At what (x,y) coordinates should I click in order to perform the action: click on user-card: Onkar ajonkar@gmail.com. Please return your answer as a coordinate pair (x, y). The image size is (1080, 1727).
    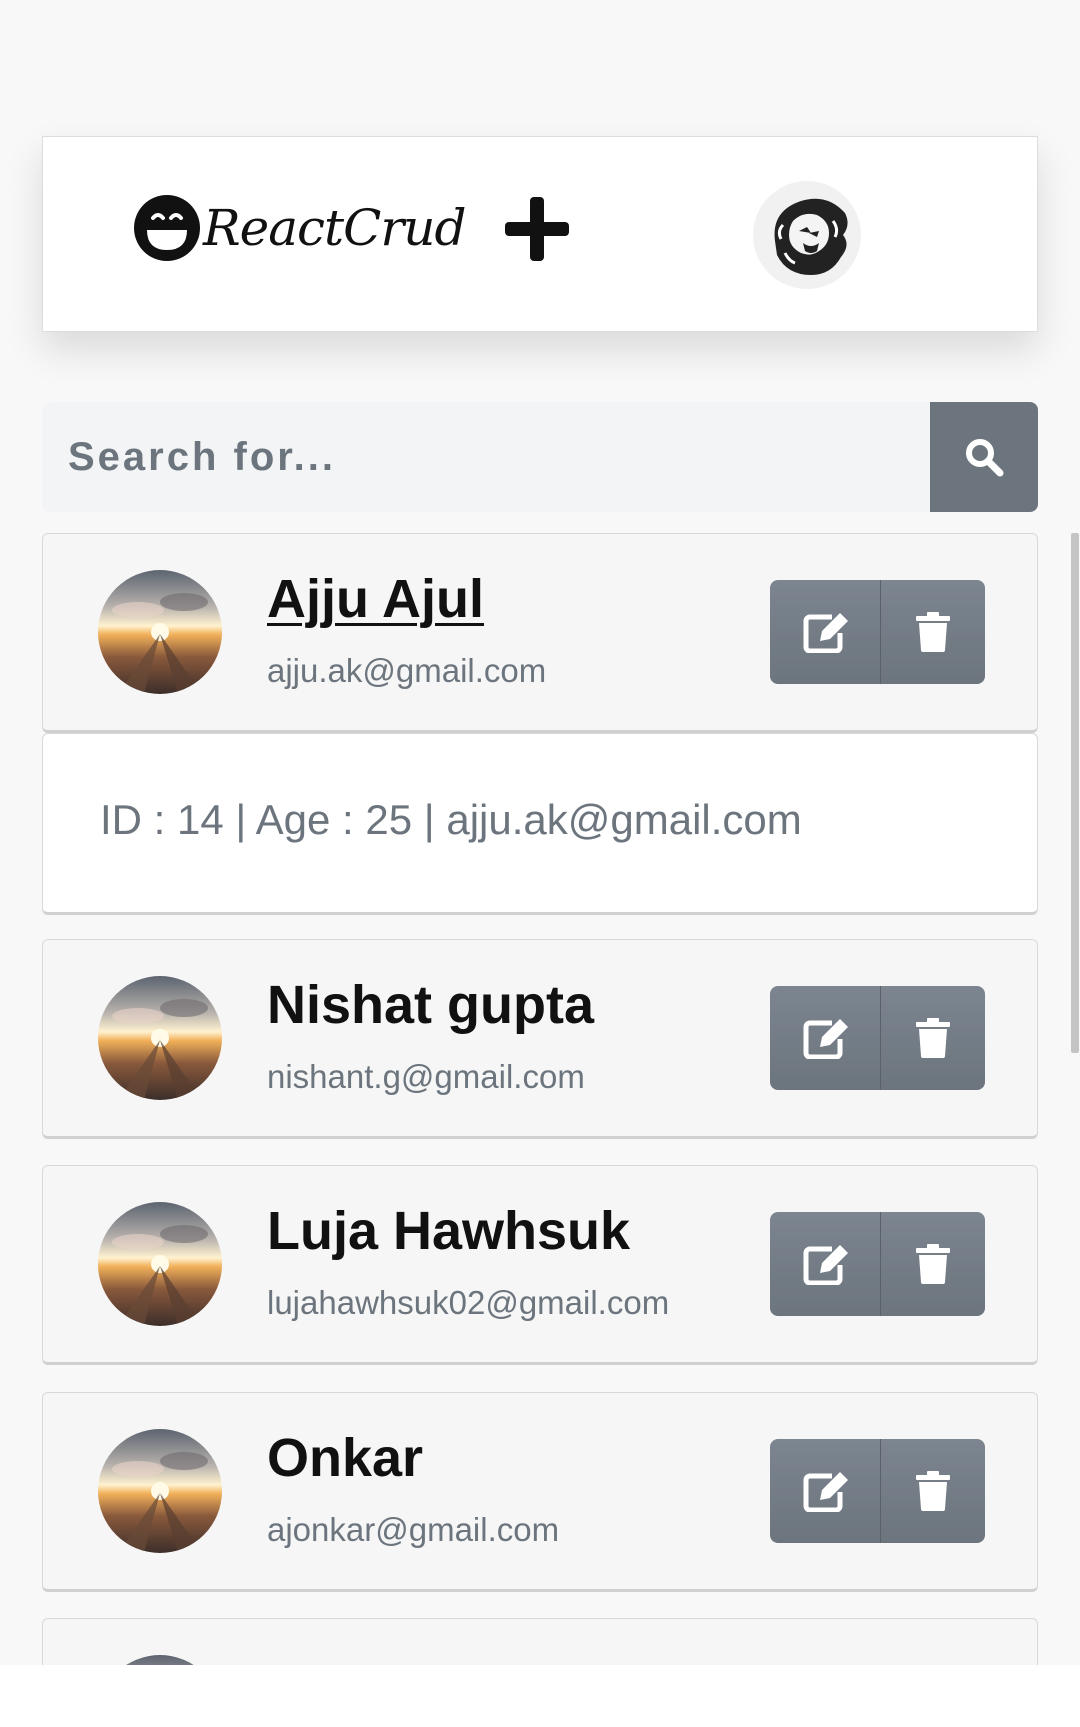
    Looking at the image, I should click on (540, 1492).